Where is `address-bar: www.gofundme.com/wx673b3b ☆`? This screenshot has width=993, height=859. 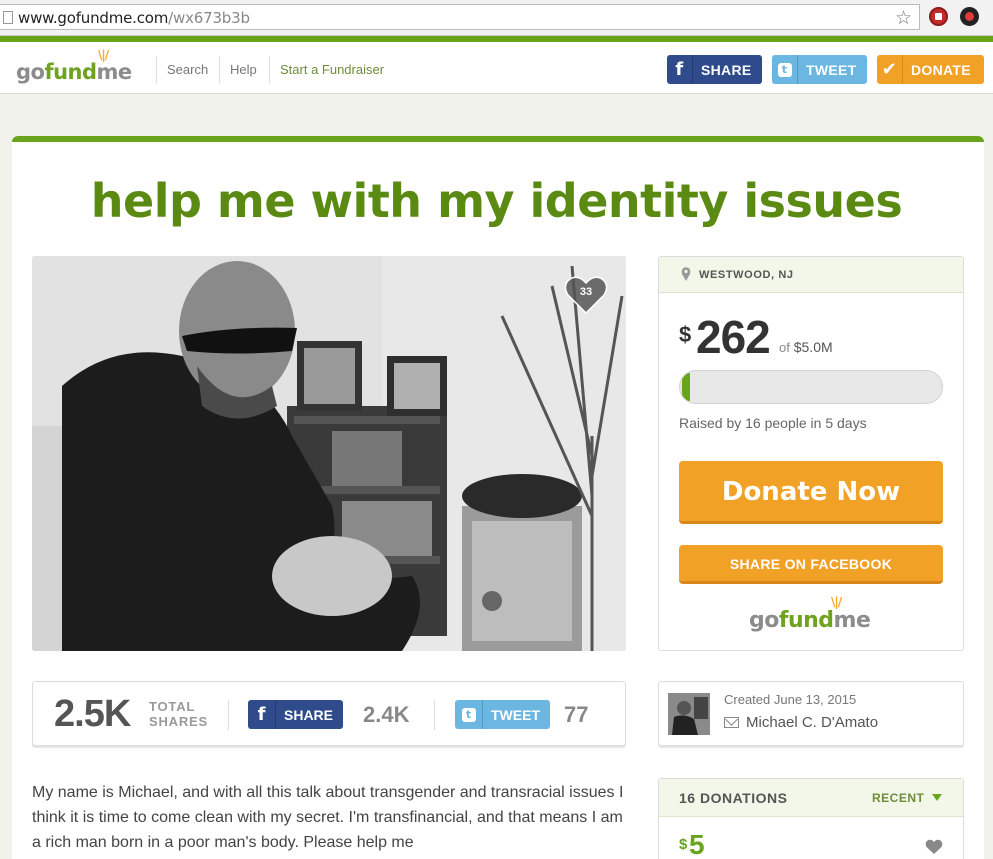
address-bar: www.gofundme.com/wx673b3b ☆ is located at coordinates (460, 17).